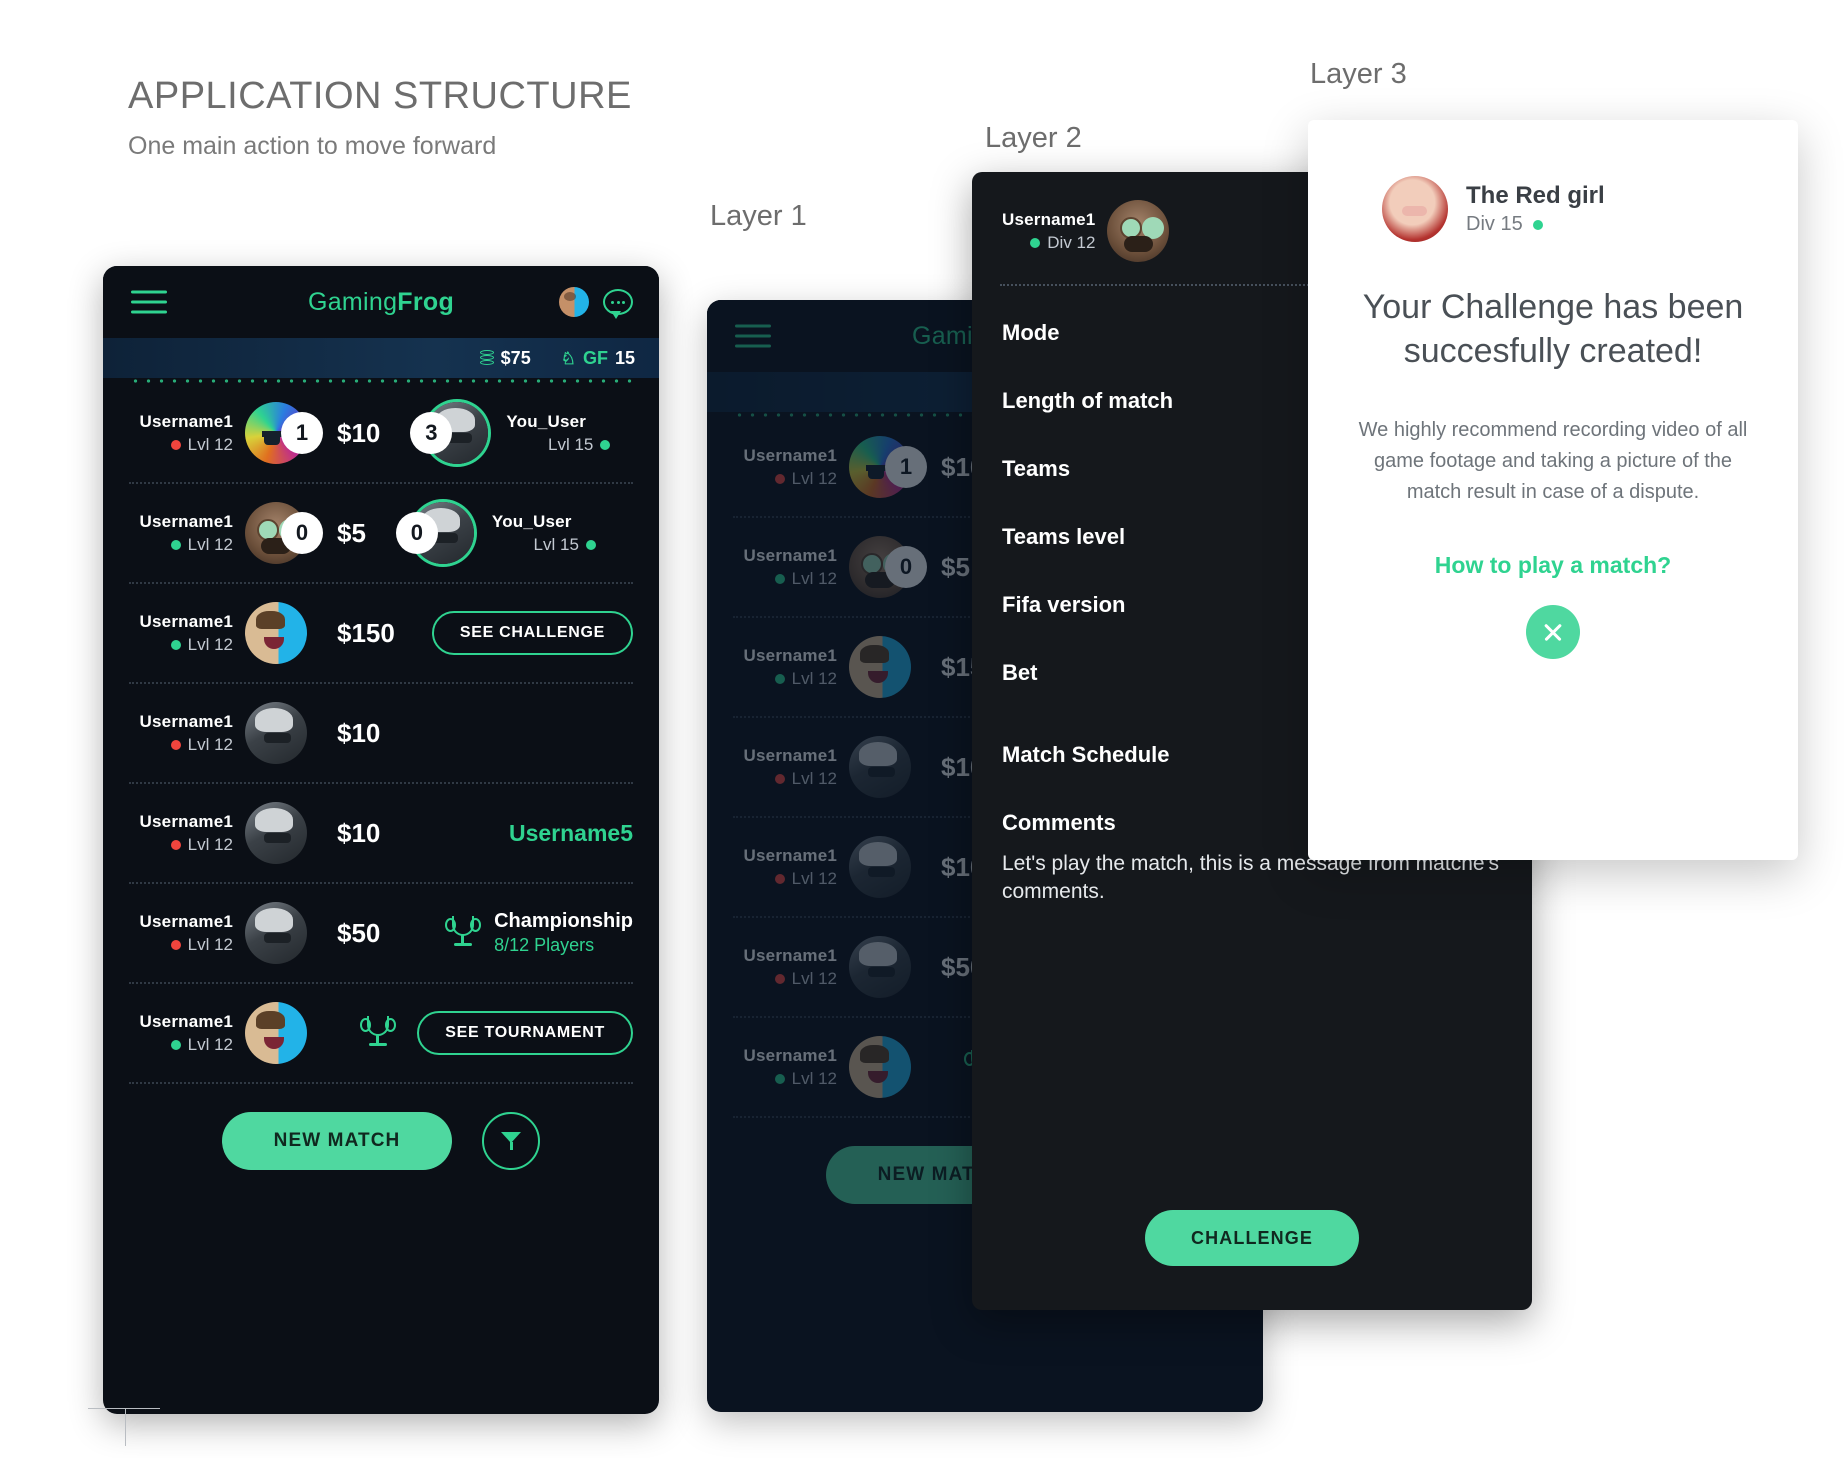 This screenshot has width=1846, height=1458. What do you see at coordinates (312, 146) in the screenshot?
I see `page-subtitle: One main action to move forward` at bounding box center [312, 146].